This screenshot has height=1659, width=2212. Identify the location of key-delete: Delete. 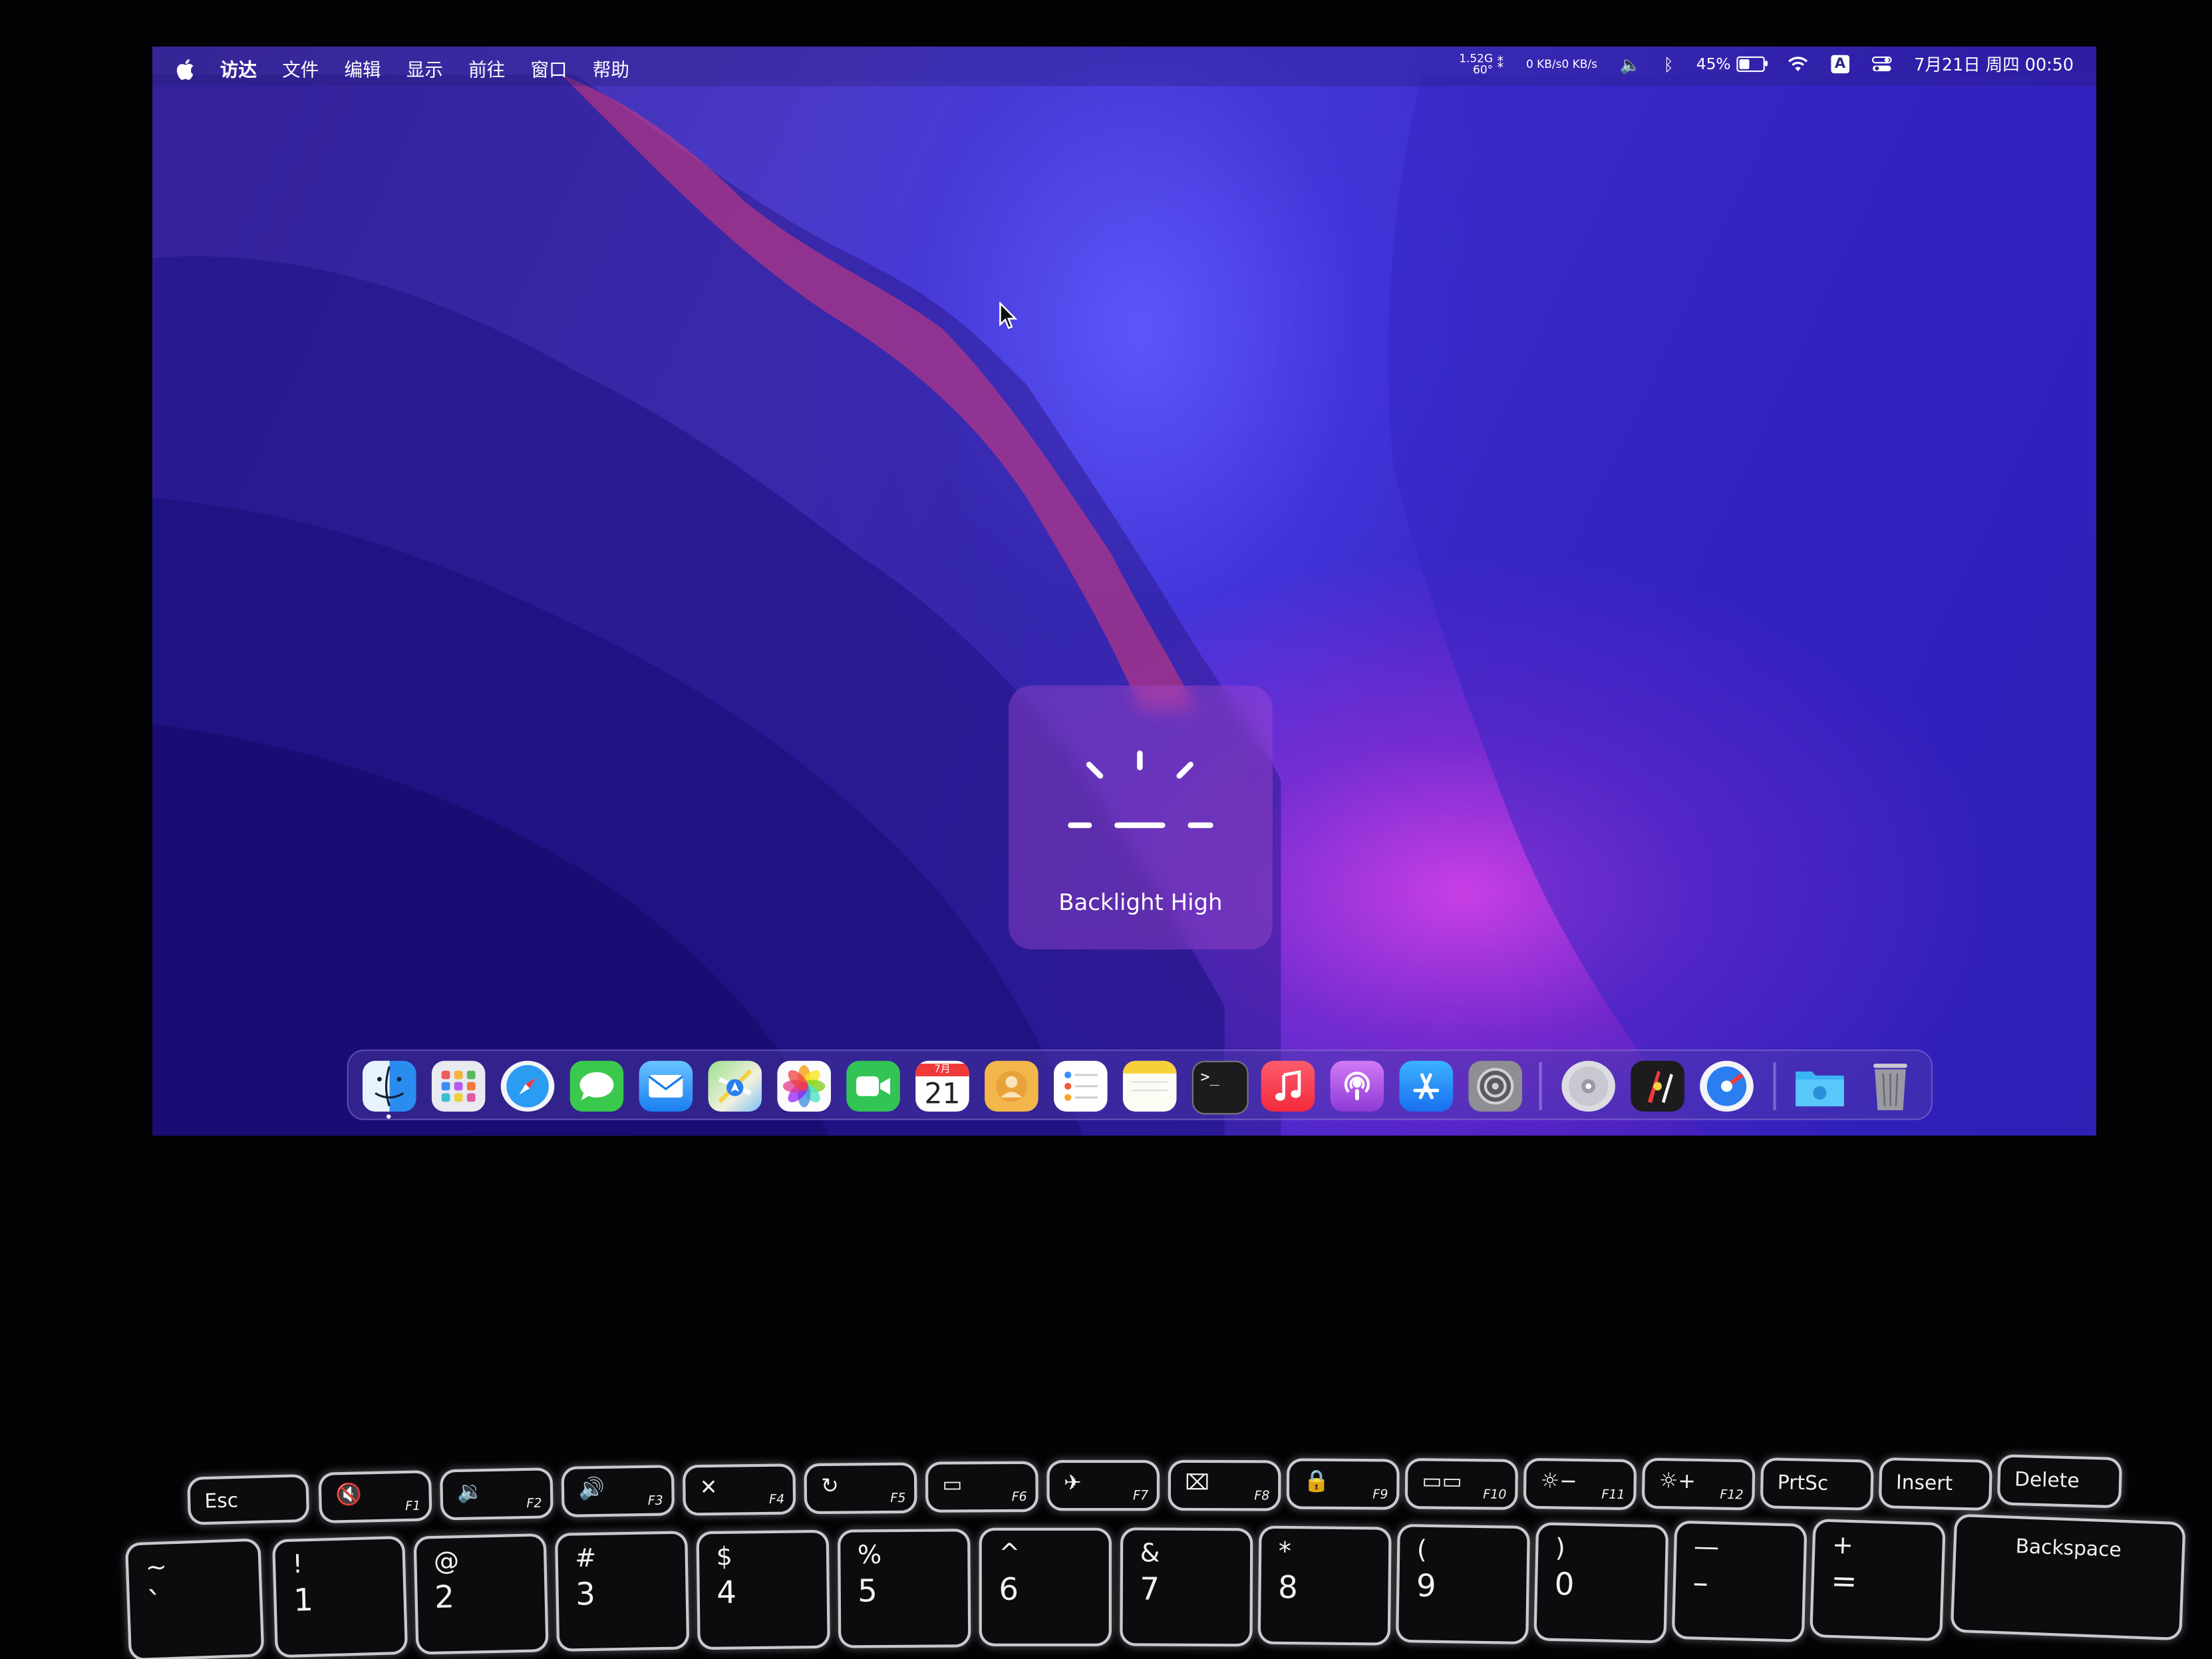
(2060, 1481).